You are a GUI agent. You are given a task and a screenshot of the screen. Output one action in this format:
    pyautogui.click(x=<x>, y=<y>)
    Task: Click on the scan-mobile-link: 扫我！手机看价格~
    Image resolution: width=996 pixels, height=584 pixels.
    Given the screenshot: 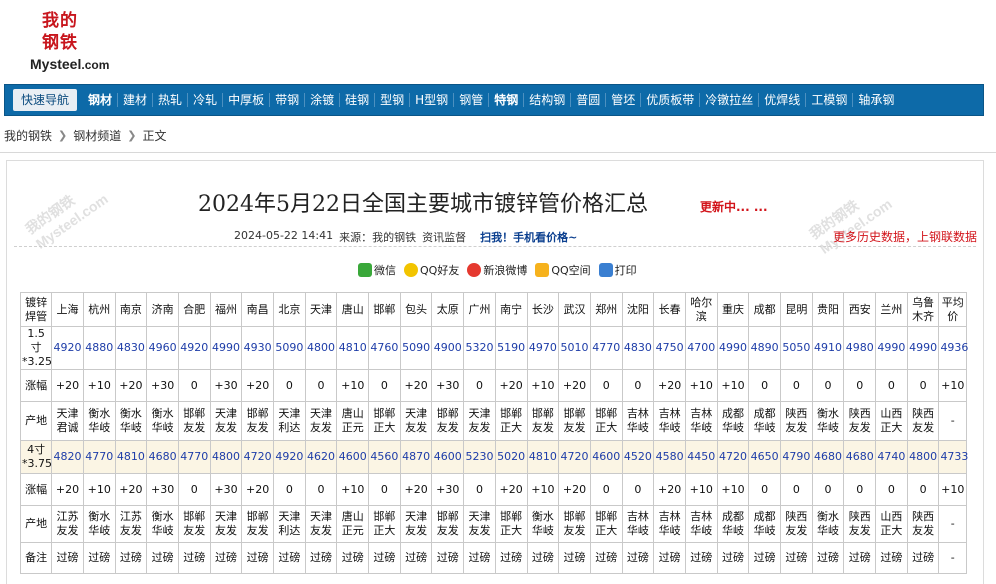 What is the action you would take?
    pyautogui.click(x=528, y=237)
    